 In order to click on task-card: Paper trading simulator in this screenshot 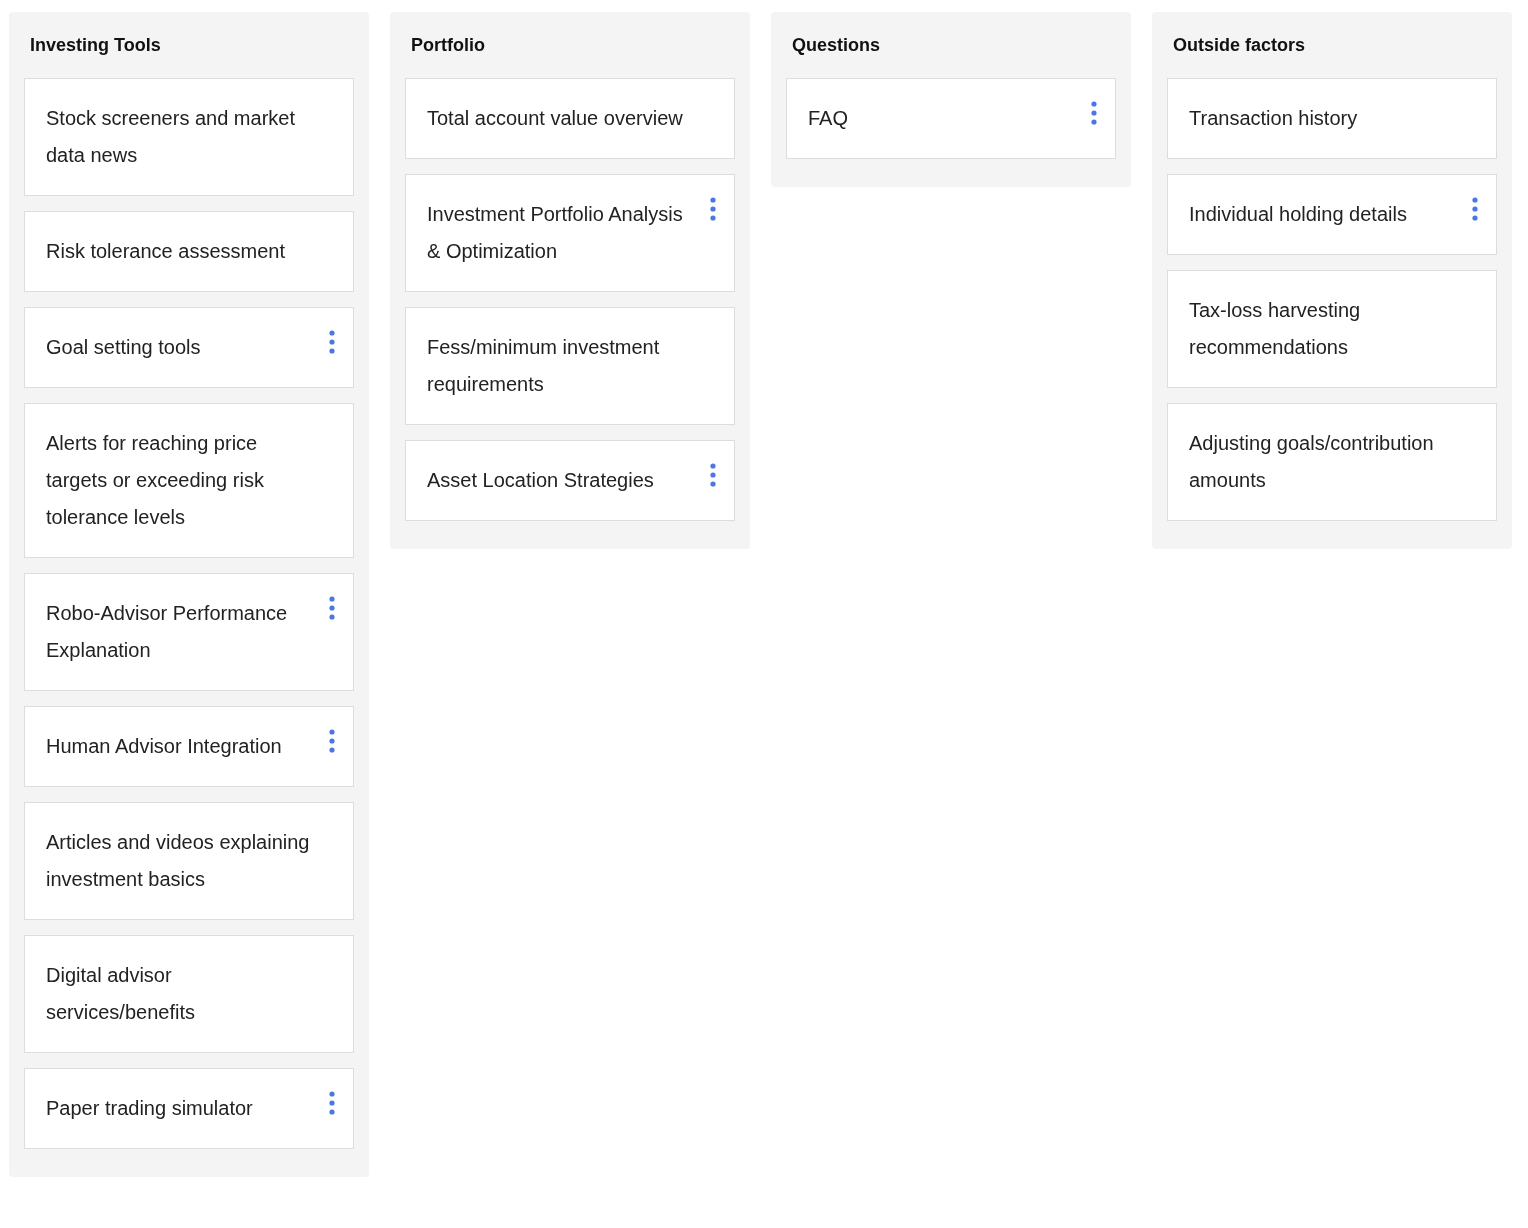, I will do `click(189, 1108)`.